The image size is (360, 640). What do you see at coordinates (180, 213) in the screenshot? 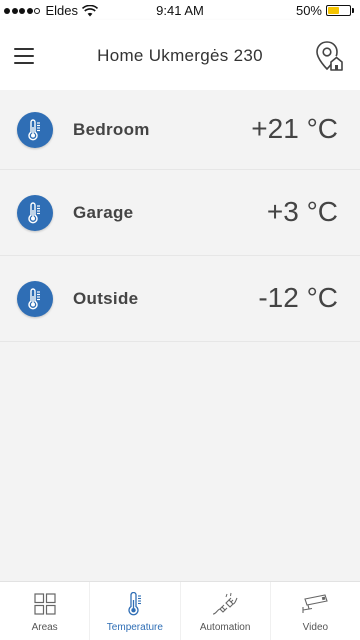
I see `sensor-row-garage: Garage +3 °C` at bounding box center [180, 213].